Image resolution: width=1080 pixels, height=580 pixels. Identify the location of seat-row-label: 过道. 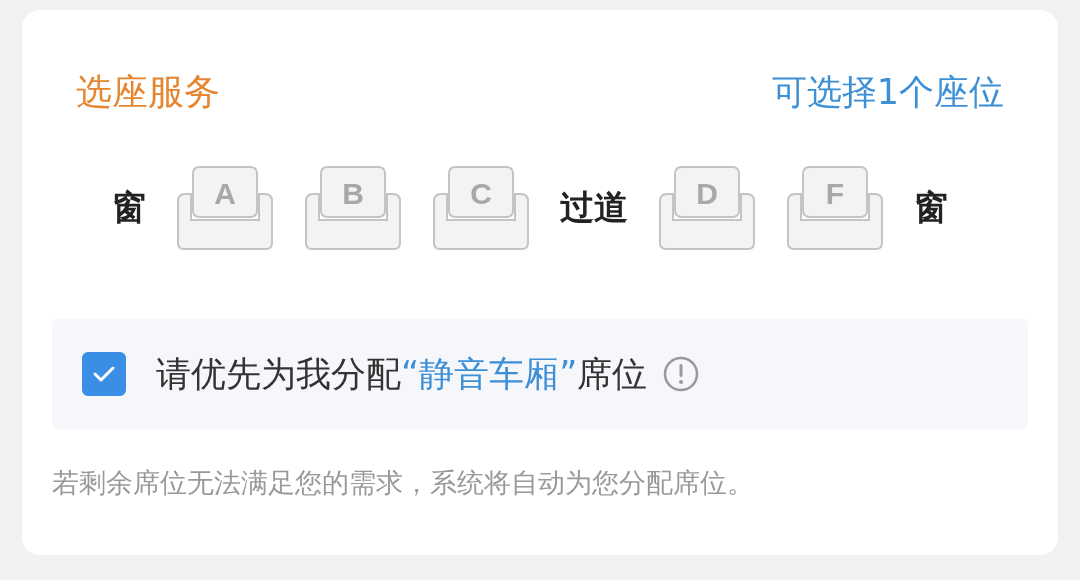
(594, 207).